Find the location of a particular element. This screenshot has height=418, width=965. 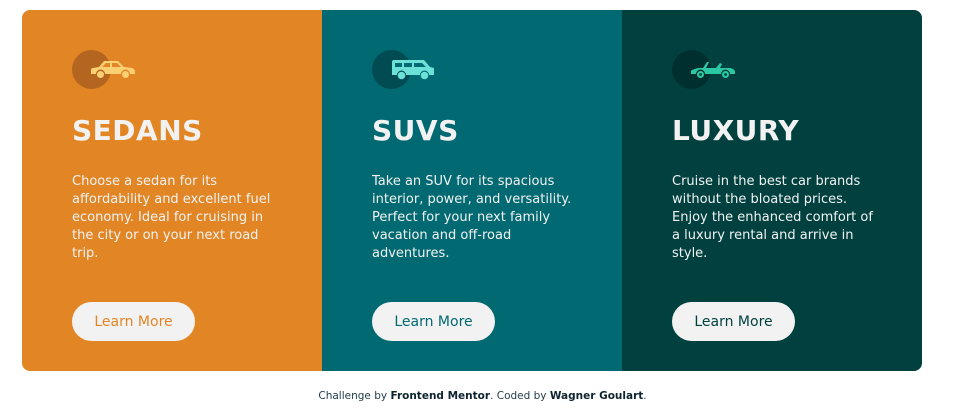

attribution-suffix: . is located at coordinates (645, 396).